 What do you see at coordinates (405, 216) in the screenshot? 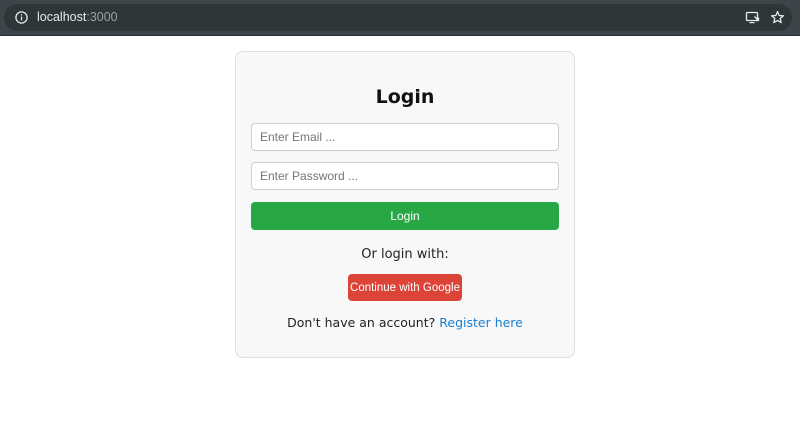
I see `login-button: Login` at bounding box center [405, 216].